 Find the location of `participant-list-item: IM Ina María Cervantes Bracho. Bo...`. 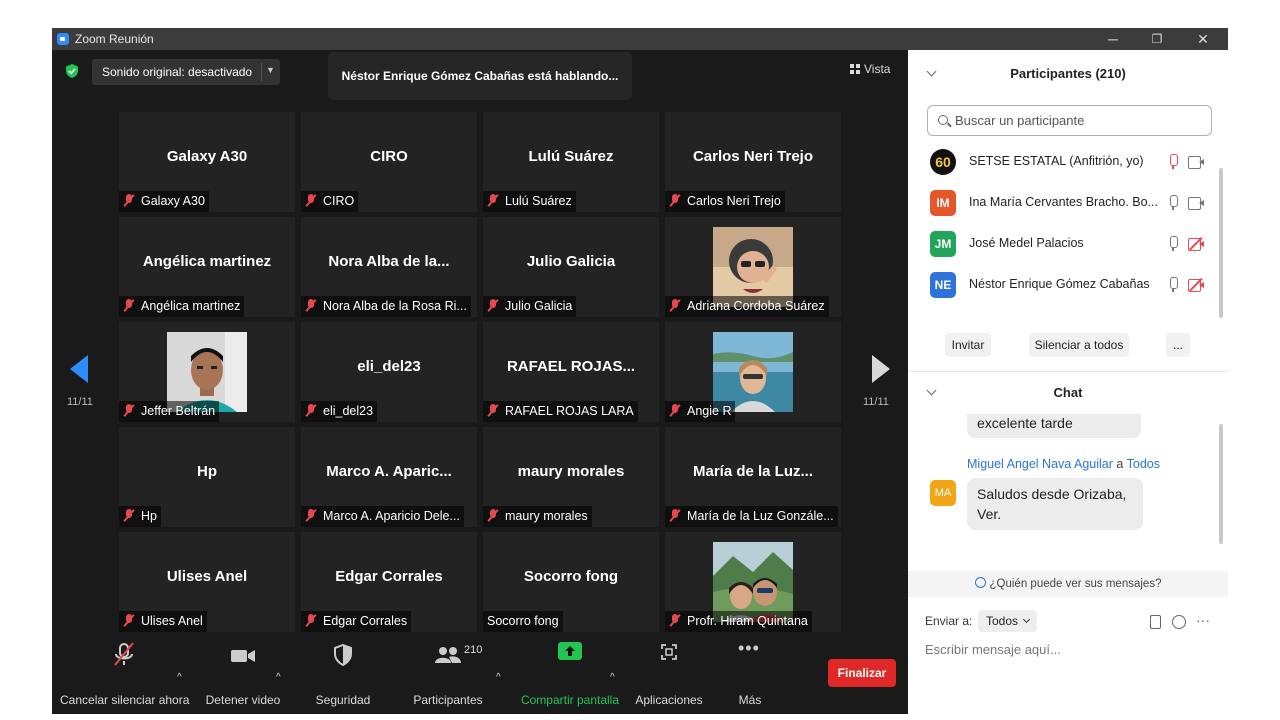

participant-list-item: IM Ina María Cervantes Bracho. Bo... is located at coordinates (1063, 203).